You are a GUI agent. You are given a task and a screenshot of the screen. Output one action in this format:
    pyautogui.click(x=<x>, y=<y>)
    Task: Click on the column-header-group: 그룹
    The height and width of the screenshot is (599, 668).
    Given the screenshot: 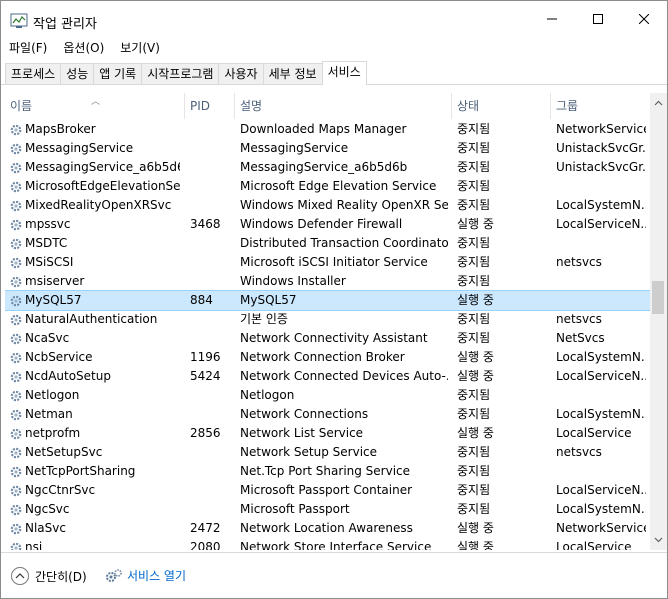 What is the action you would take?
    pyautogui.click(x=600, y=106)
    